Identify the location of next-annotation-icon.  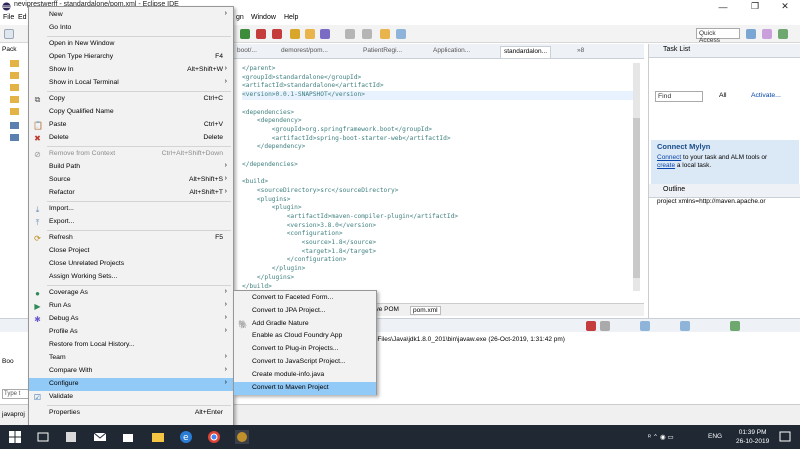
(367, 34).